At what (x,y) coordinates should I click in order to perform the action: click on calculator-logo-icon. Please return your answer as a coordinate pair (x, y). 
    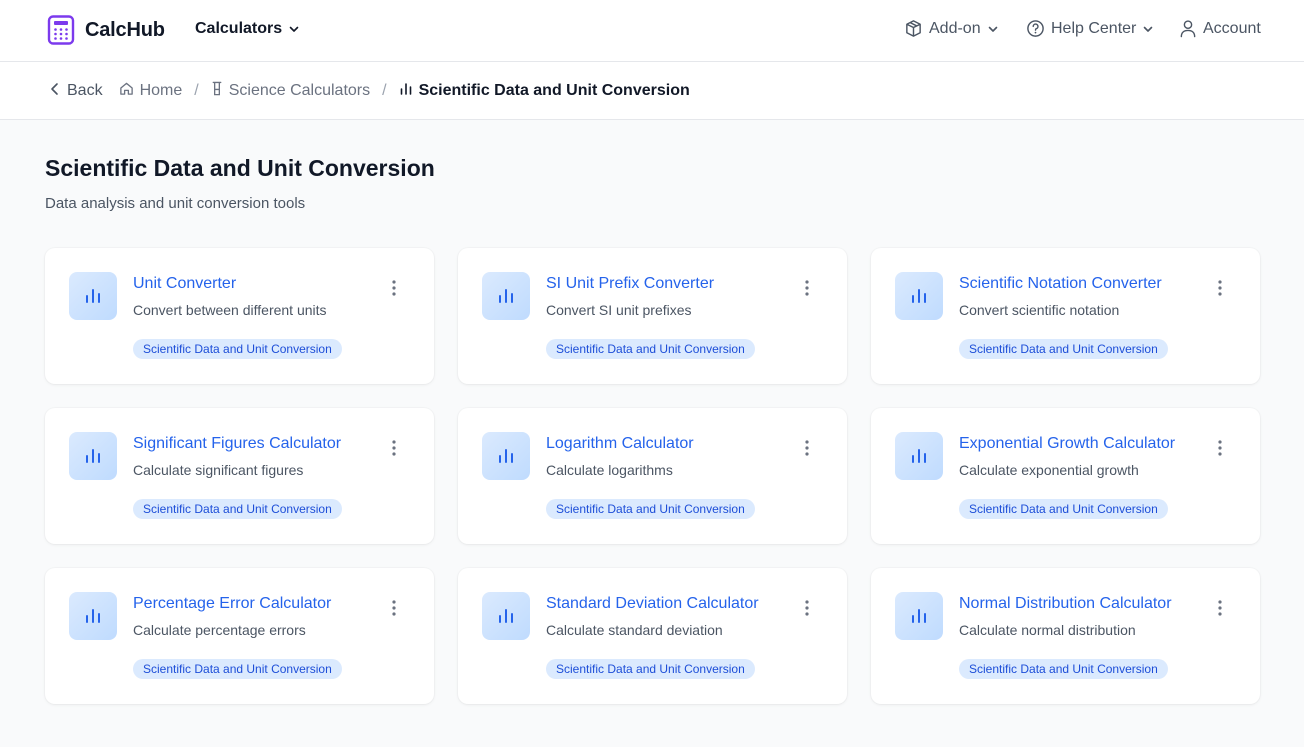
    Looking at the image, I should click on (61, 30).